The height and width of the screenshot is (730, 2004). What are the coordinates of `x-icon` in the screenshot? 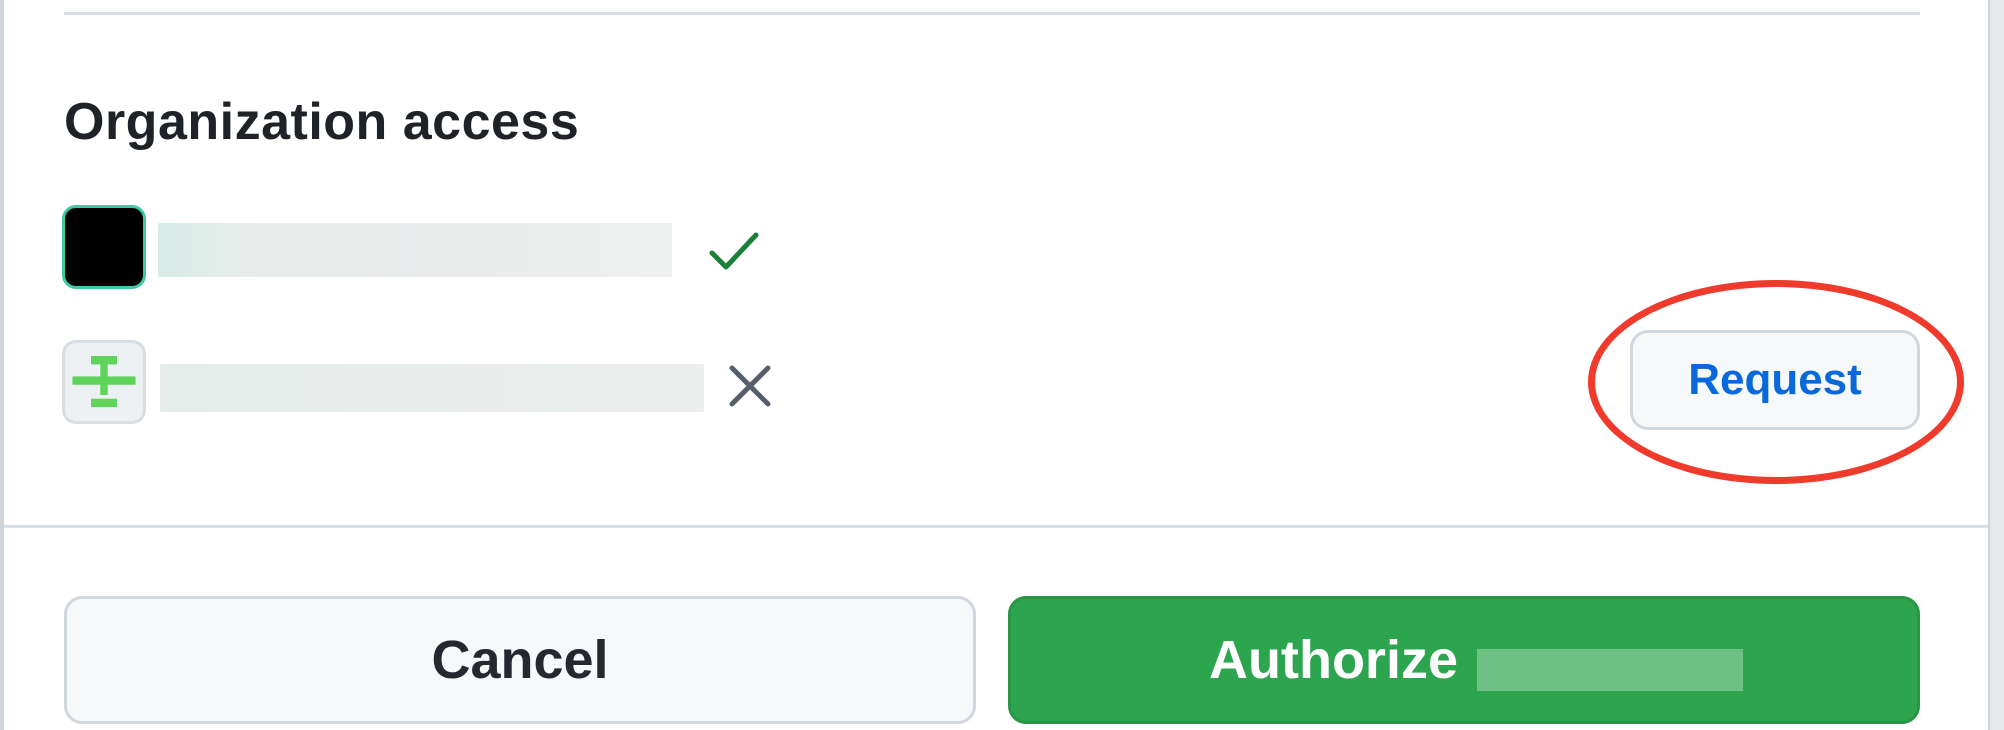 It's located at (750, 386).